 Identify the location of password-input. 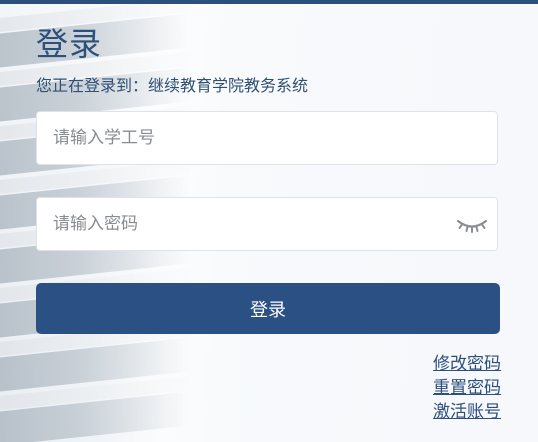
(267, 224).